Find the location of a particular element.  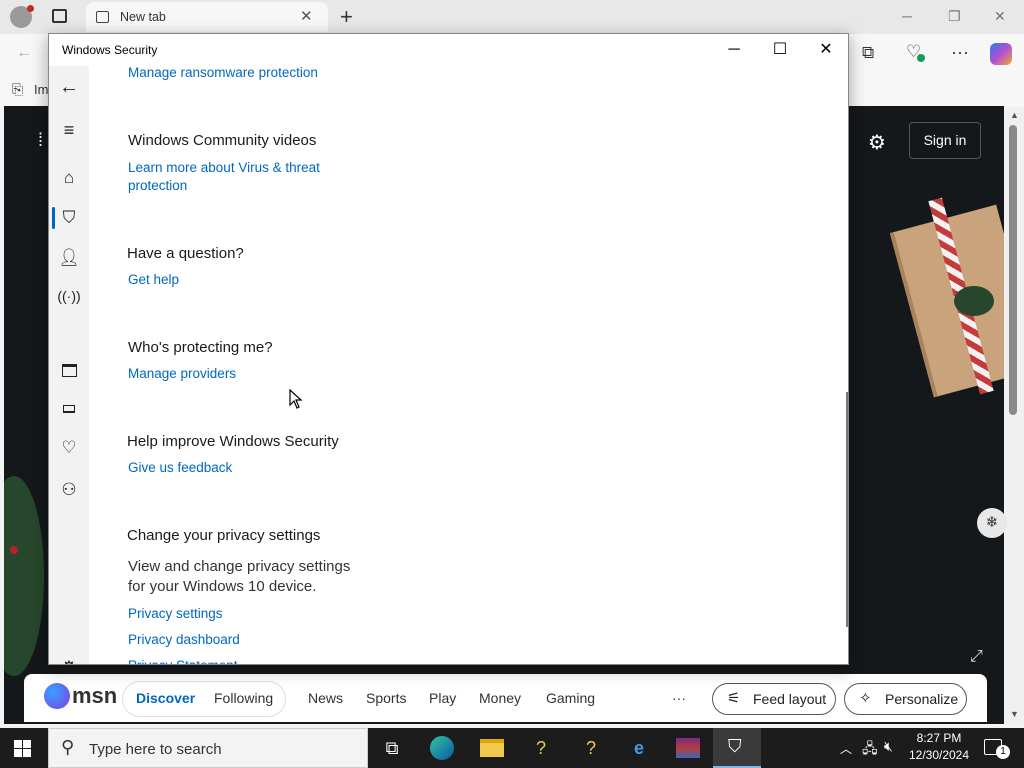

security-shield-icon: ⛉ is located at coordinates (735, 746).